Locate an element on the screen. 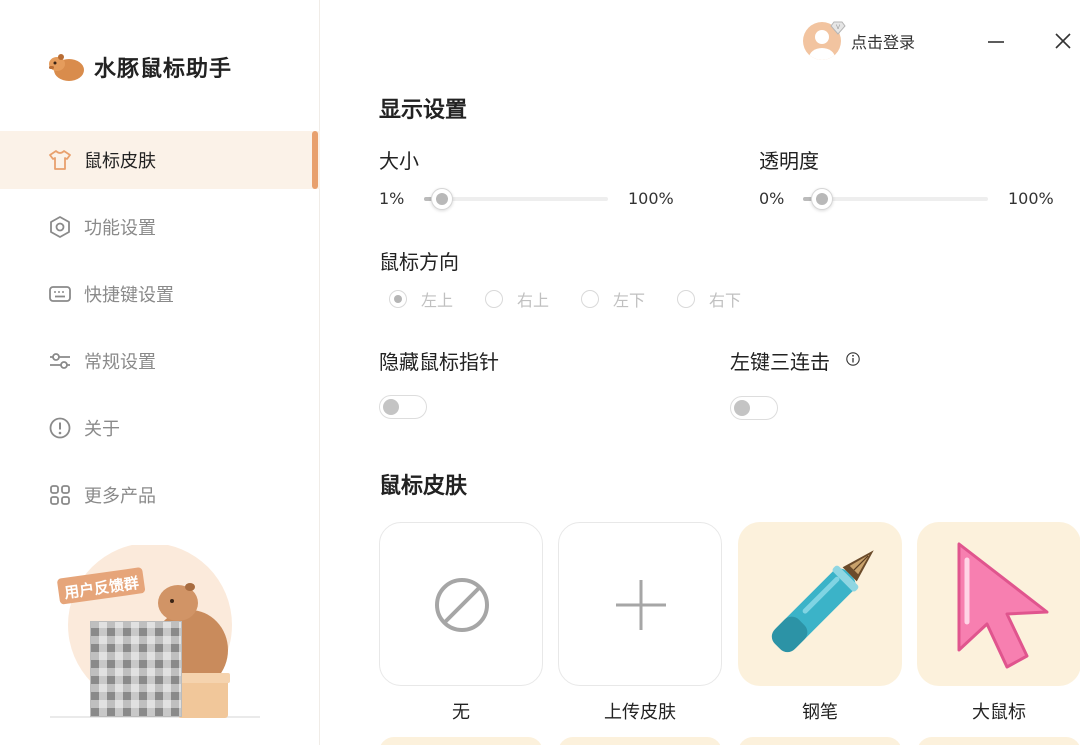 The width and height of the screenshot is (1080, 745). sidebar-item-general-settings: 常规设置 is located at coordinates (160, 361).